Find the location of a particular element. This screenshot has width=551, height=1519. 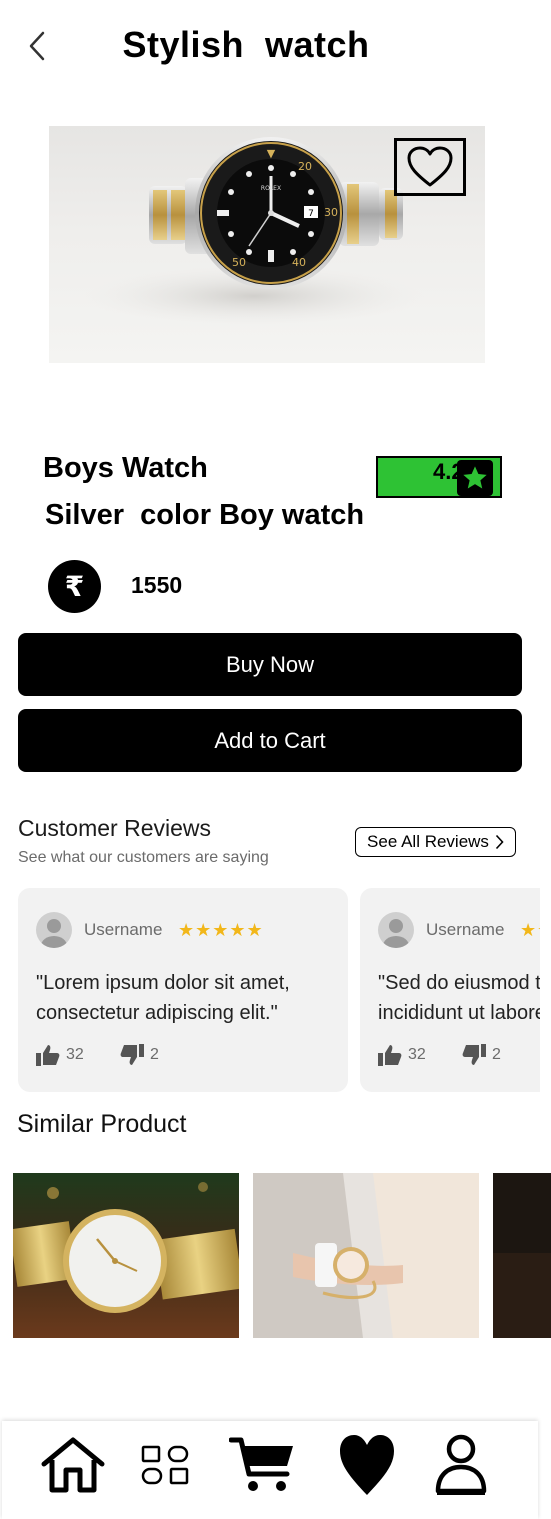

reviews-title: Customer Reviews is located at coordinates (114, 828).